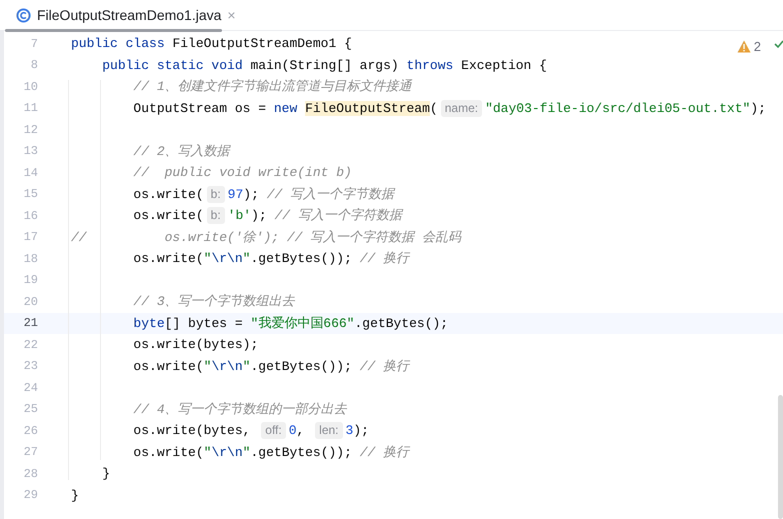 The image size is (783, 519). Describe the element at coordinates (313, 237) in the screenshot. I see `code-comment: os.write('徐'); // 写入一个字符数据 会乱码` at that location.